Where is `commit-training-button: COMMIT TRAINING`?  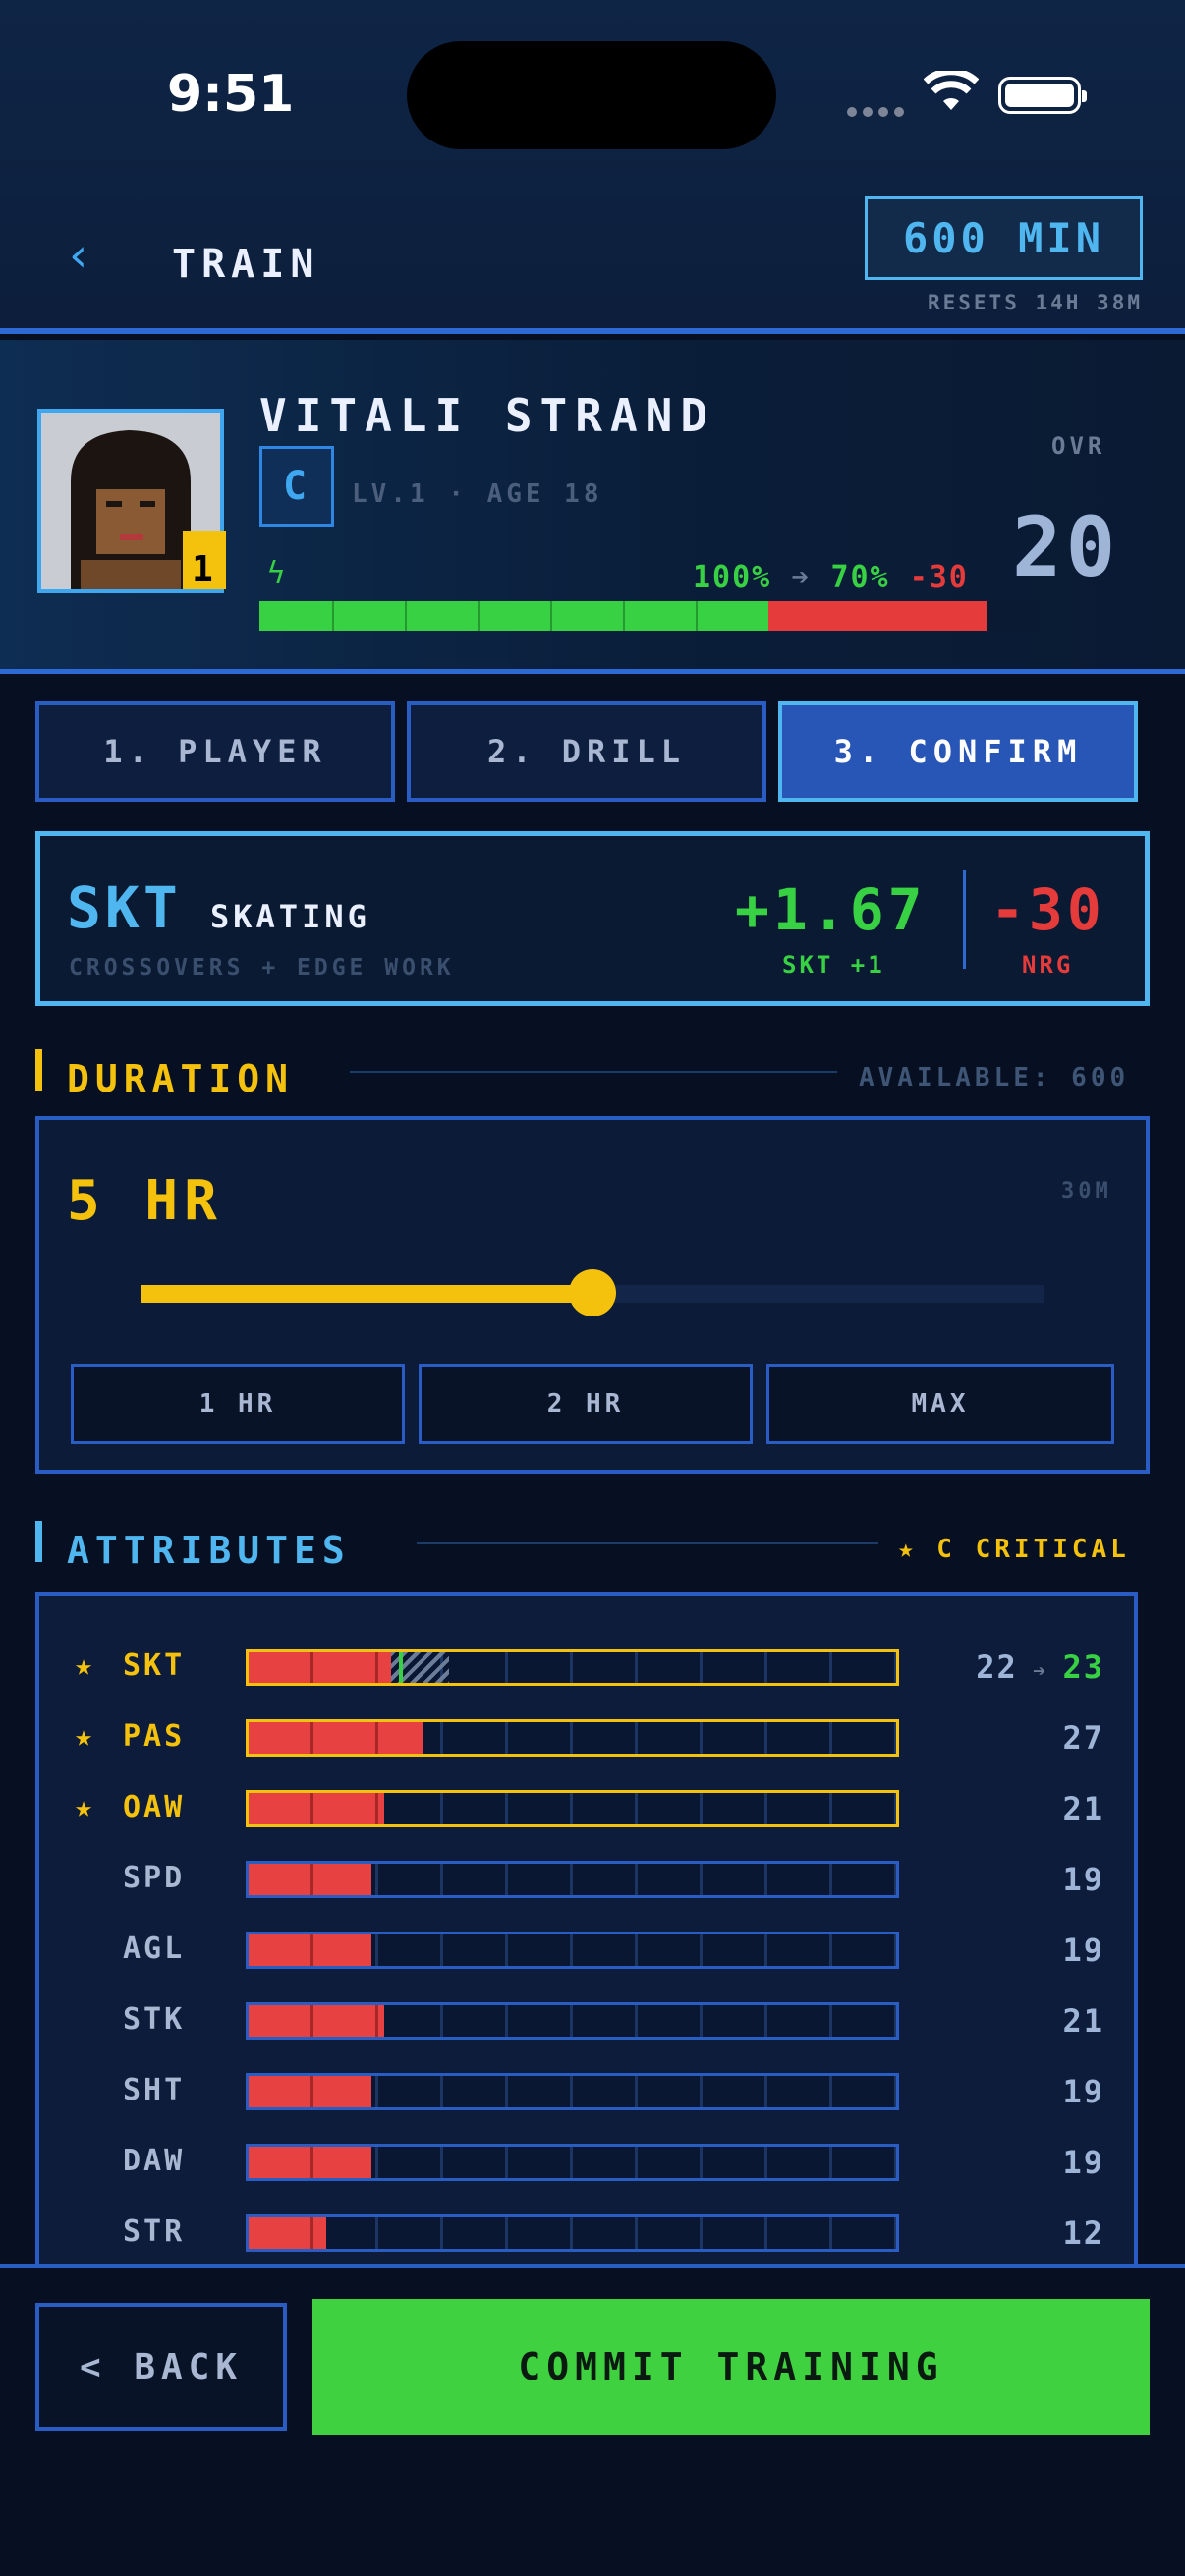 commit-training-button: COMMIT TRAINING is located at coordinates (731, 2367).